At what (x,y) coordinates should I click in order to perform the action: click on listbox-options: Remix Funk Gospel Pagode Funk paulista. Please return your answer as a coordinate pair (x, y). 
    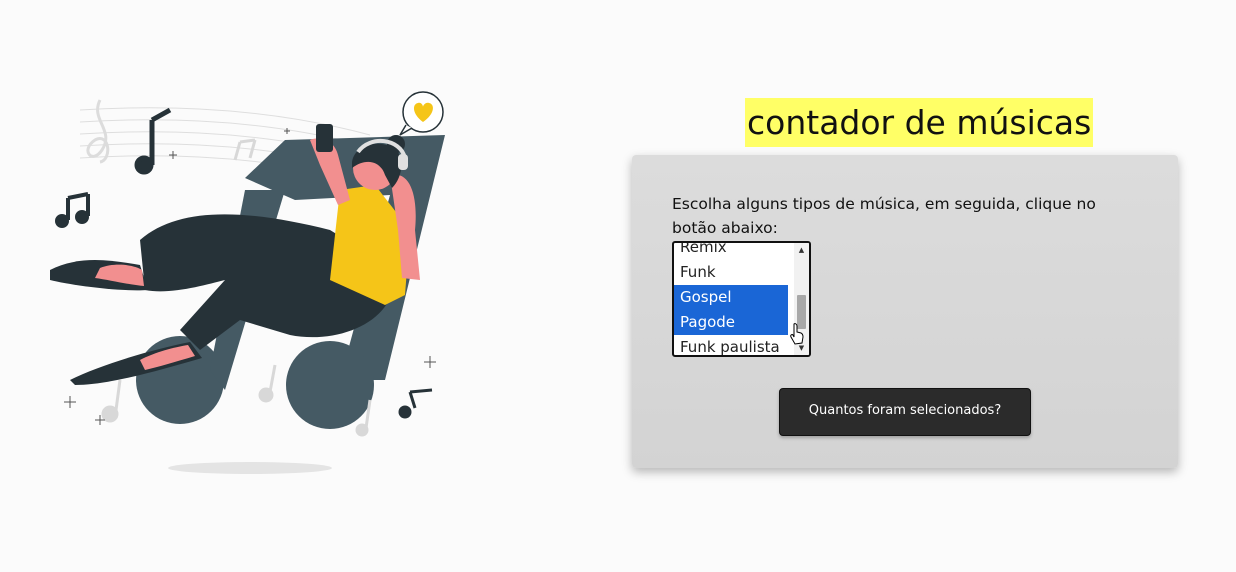
    Looking at the image, I should click on (731, 299).